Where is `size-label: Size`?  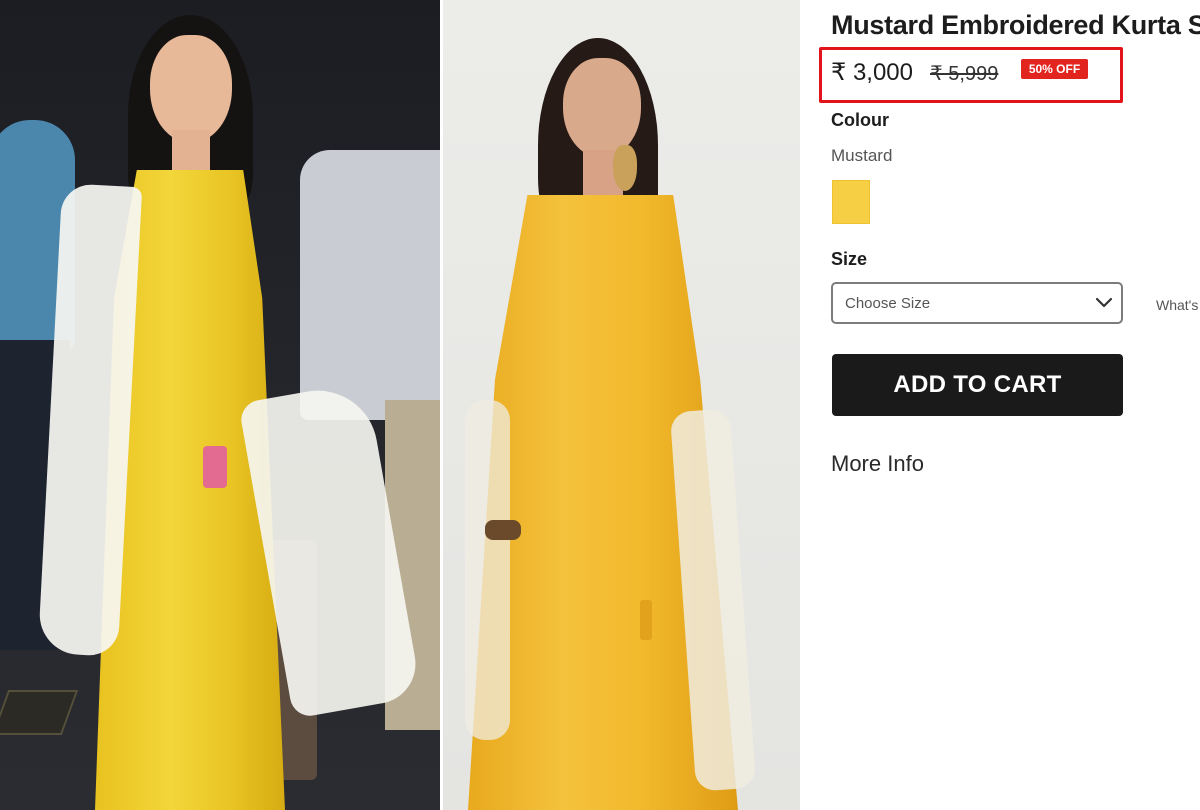
size-label: Size is located at coordinates (849, 259).